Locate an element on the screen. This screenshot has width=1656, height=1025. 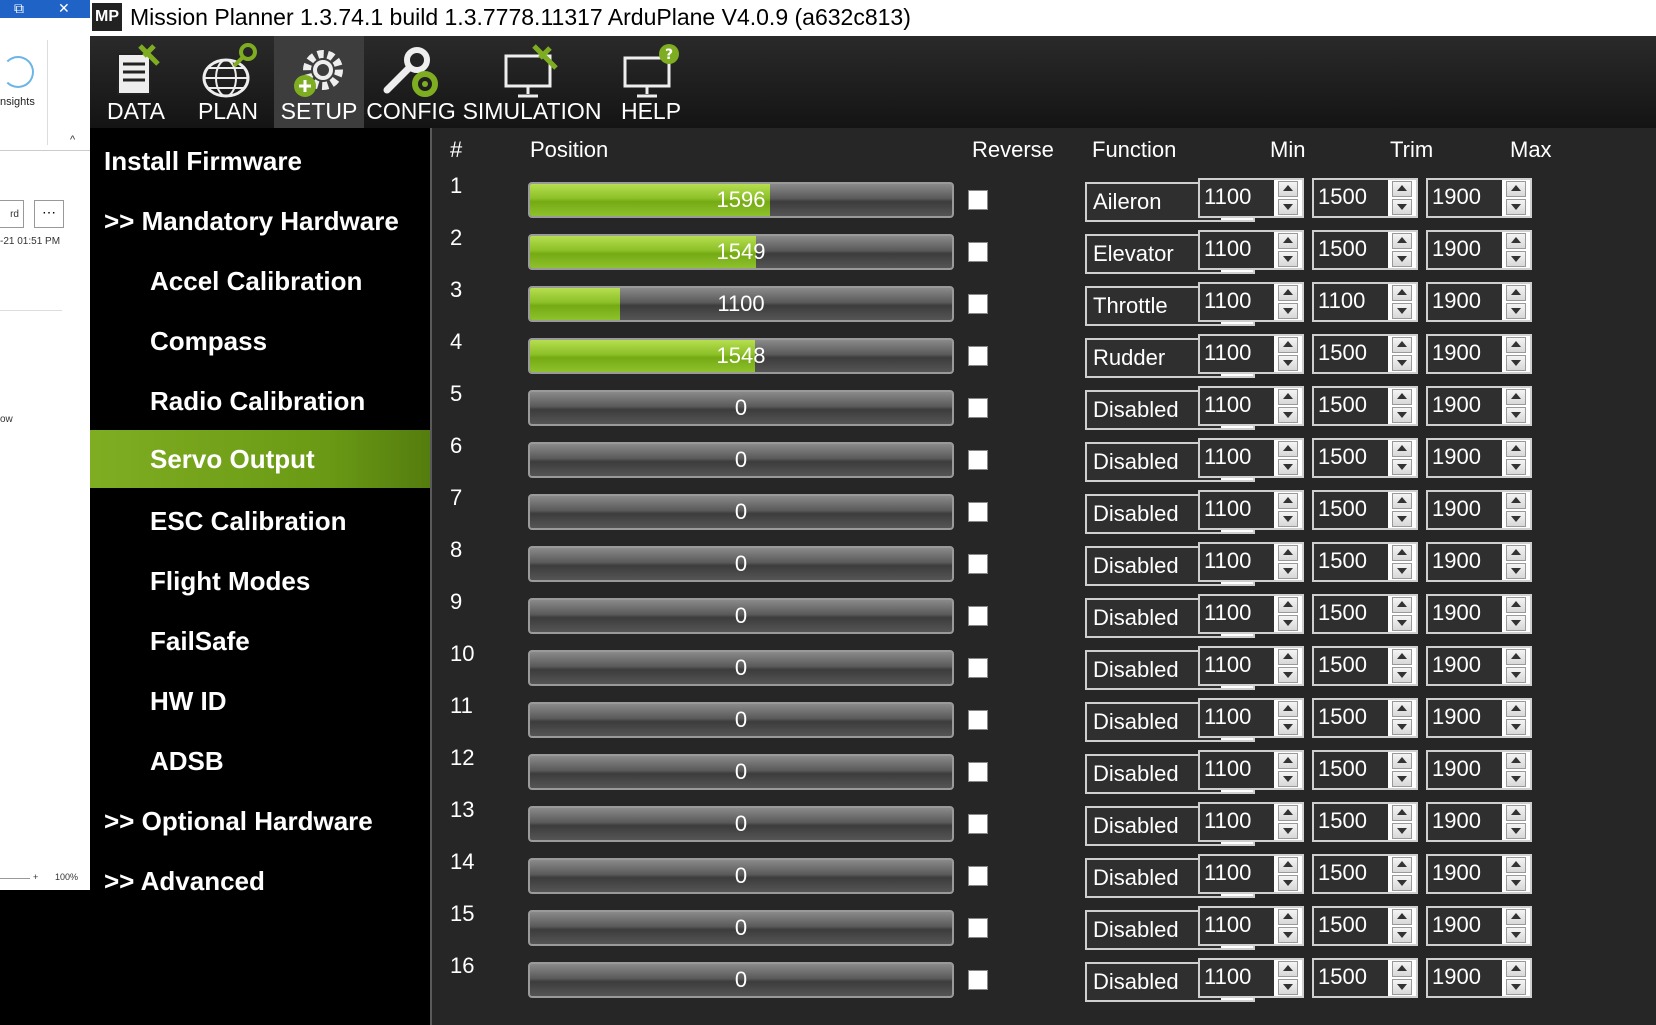
toolbar-plan-button: PLAN is located at coordinates (228, 82).